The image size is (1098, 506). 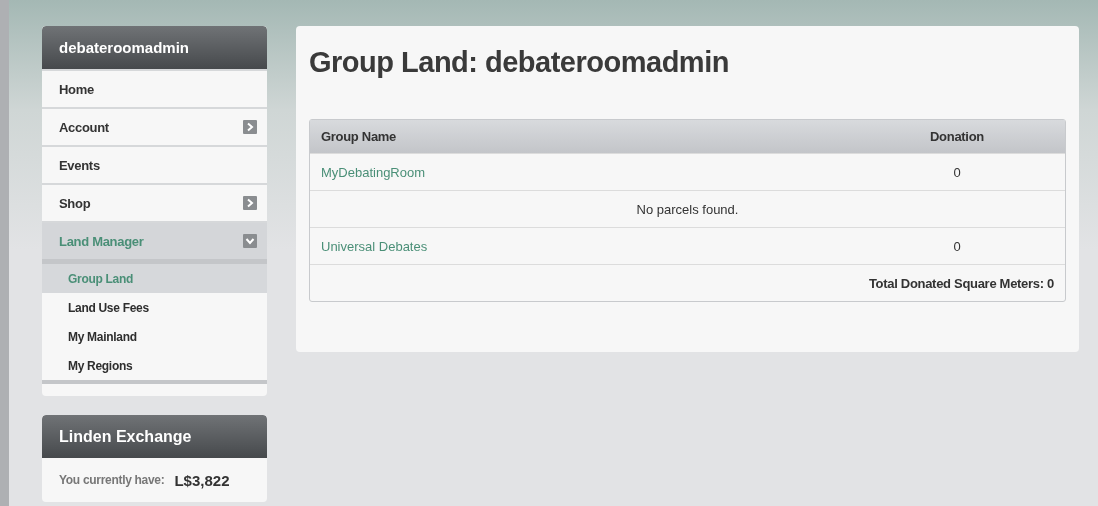 I want to click on menu-item: Home, so click(x=154, y=88).